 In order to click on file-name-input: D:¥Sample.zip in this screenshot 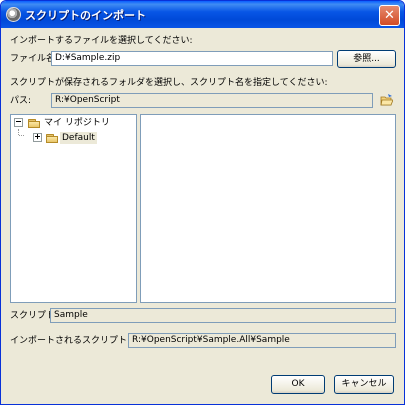, I will do `click(192, 58)`.